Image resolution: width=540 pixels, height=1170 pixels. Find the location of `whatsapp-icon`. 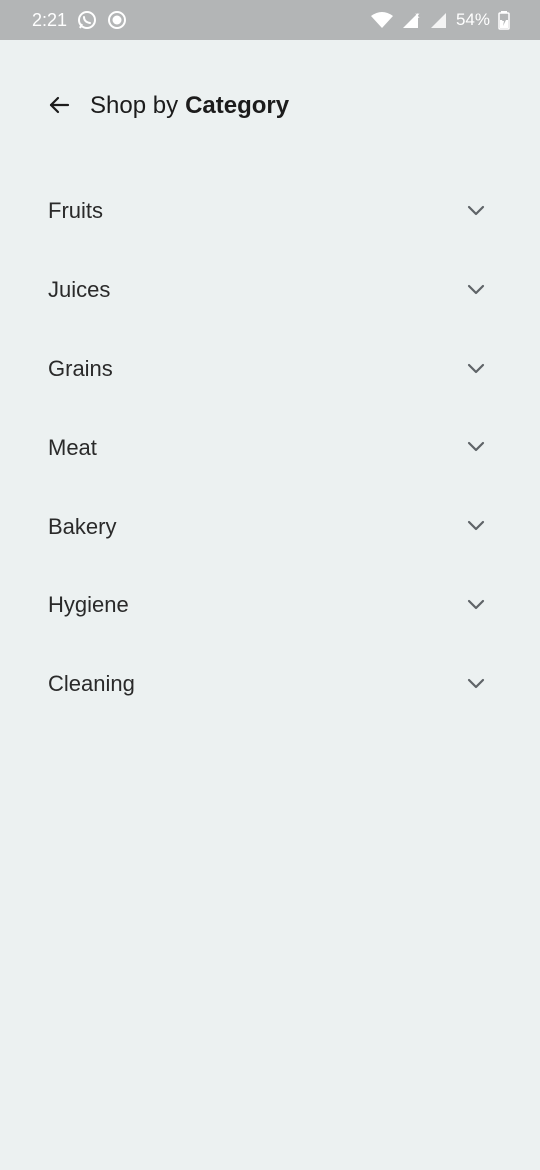

whatsapp-icon is located at coordinates (87, 20).